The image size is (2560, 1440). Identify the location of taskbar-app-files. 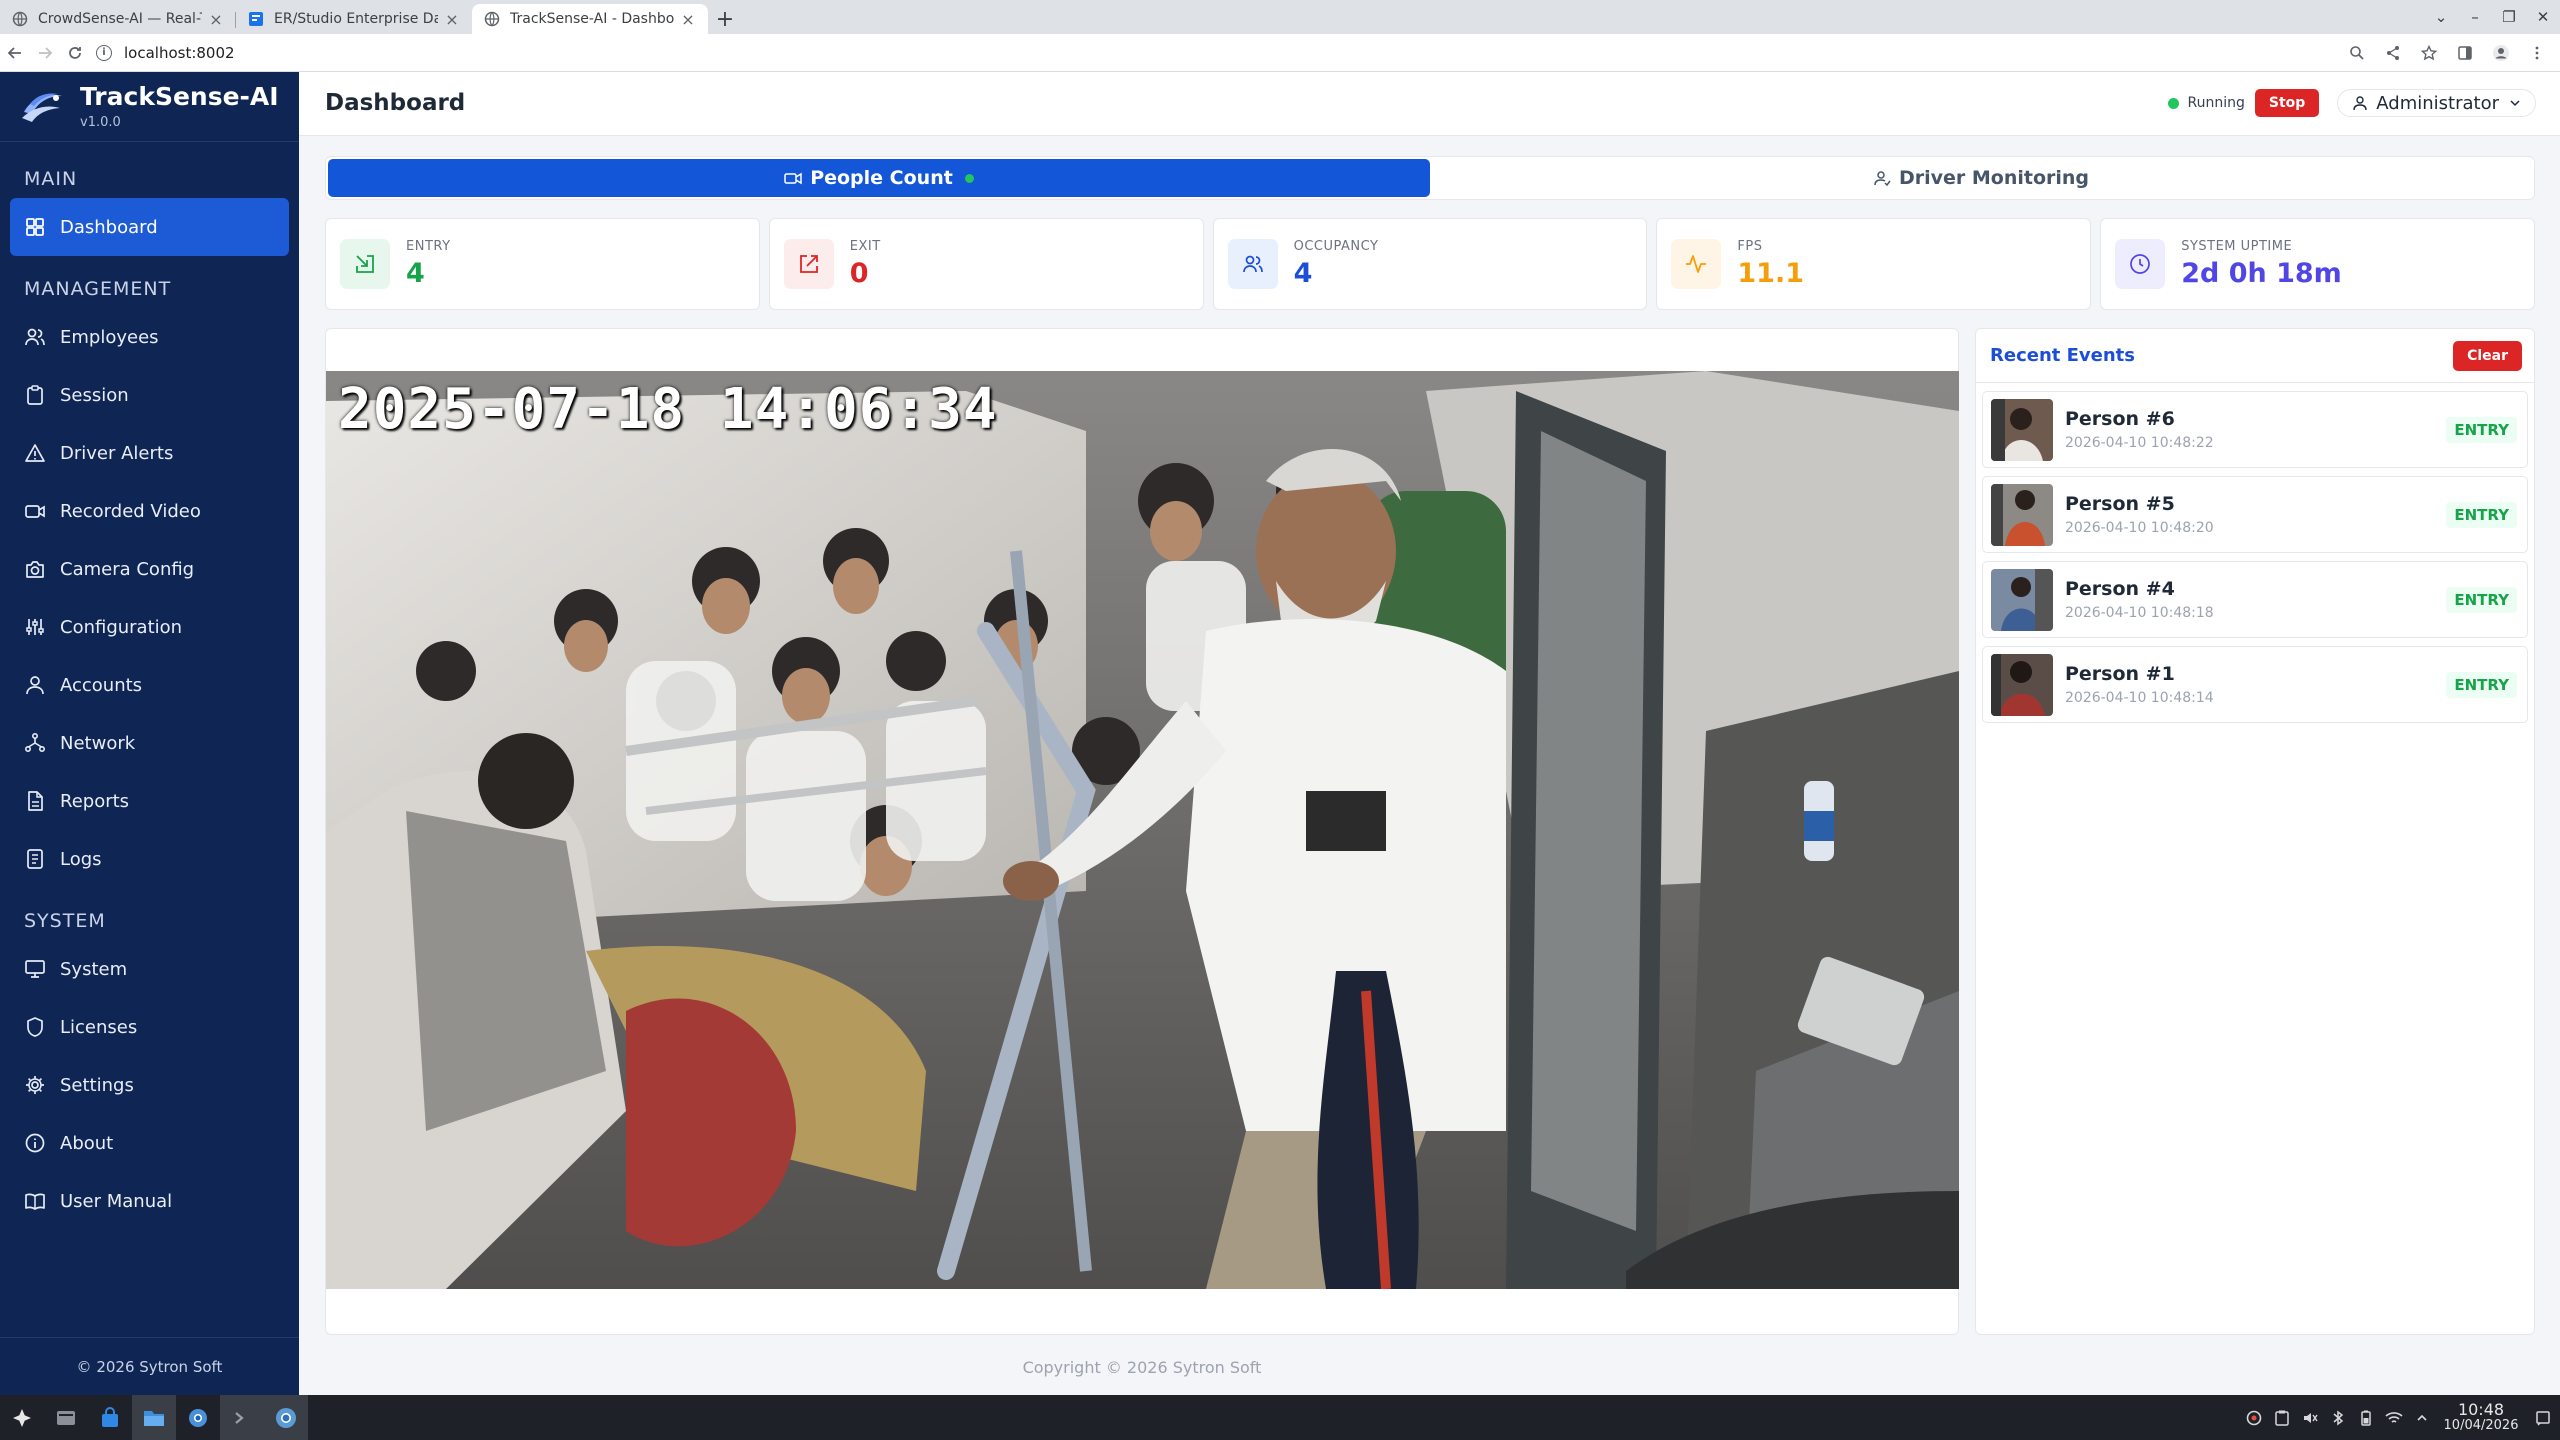
(154, 1417).